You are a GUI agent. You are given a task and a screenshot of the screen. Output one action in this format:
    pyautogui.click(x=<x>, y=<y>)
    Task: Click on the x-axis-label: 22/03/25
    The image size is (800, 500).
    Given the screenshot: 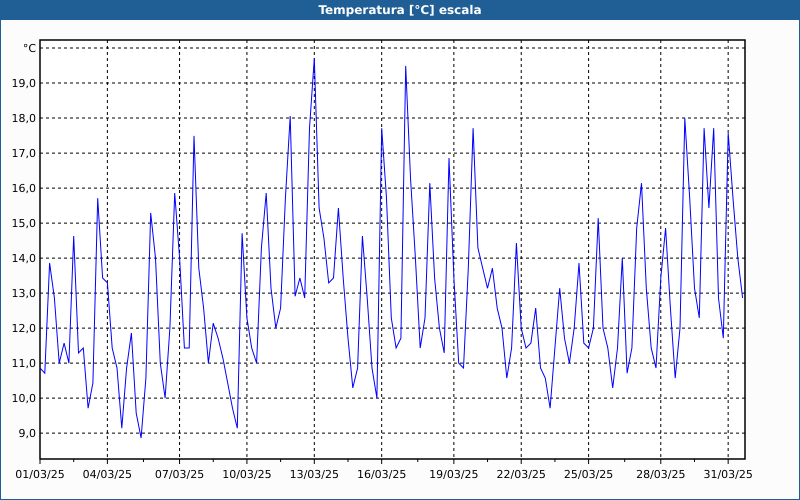 What is the action you would take?
    pyautogui.click(x=521, y=474)
    